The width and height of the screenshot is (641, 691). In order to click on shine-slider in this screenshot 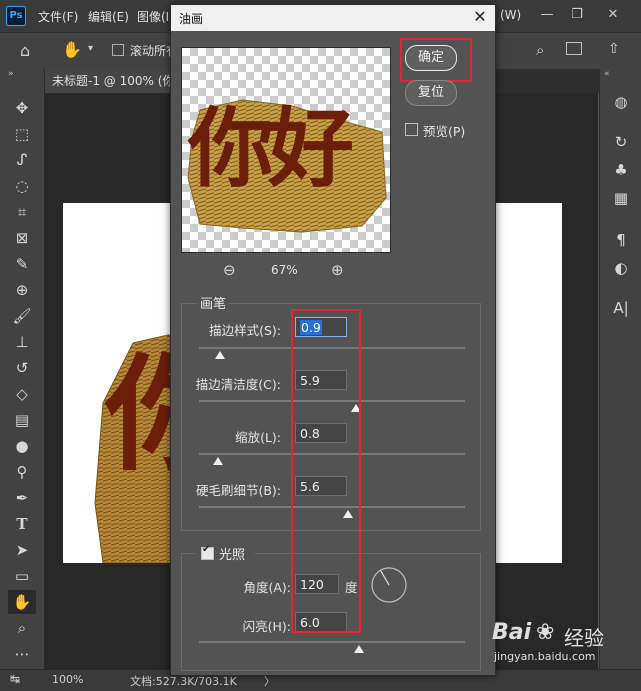, I will do `click(332, 642)`.